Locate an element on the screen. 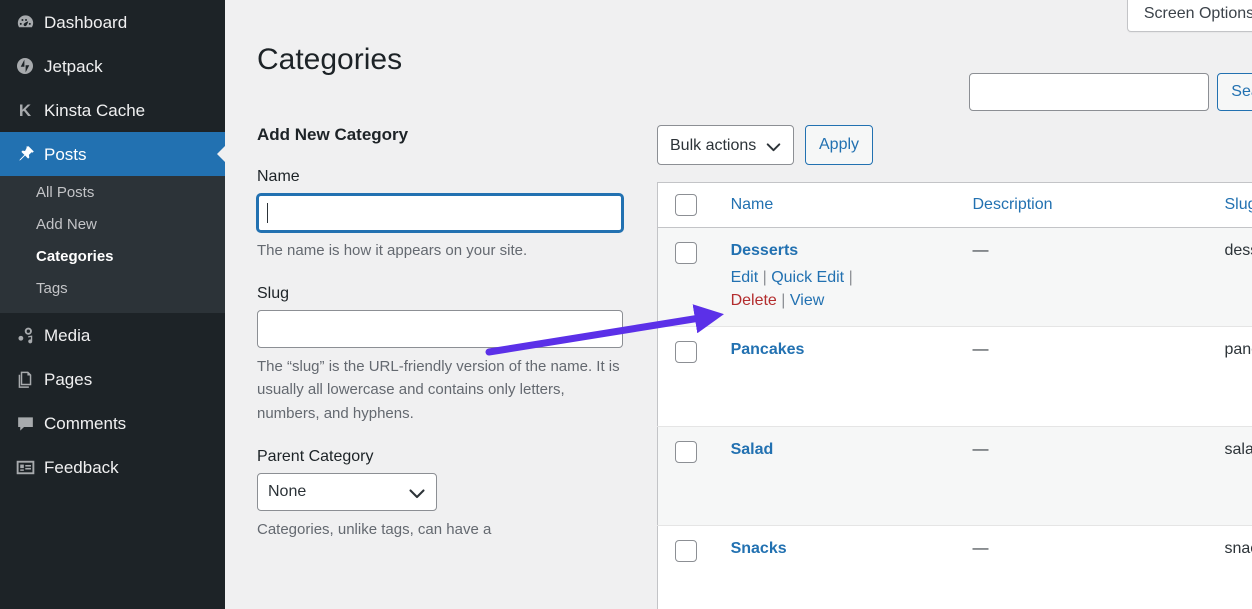 This screenshot has width=1252, height=609. row-slug-cell: salad is located at coordinates (1238, 475).